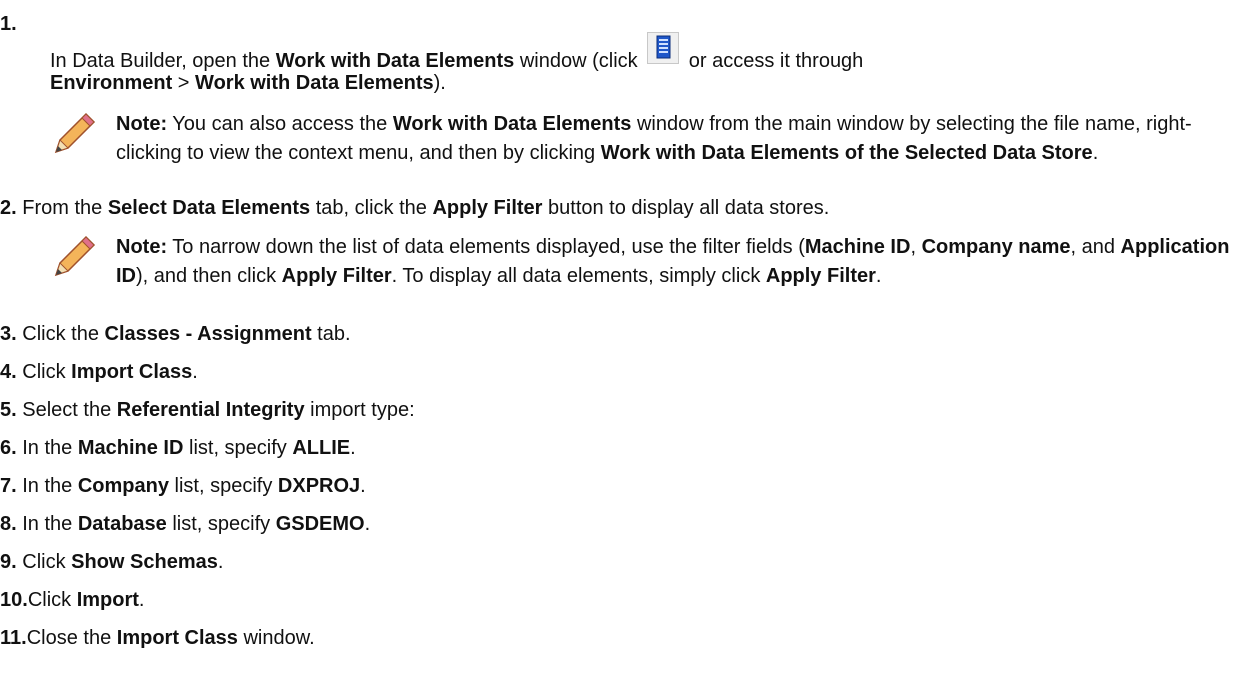  Describe the element at coordinates (112, 562) in the screenshot. I see `step-9: 9. Click Show Schemas.` at that location.